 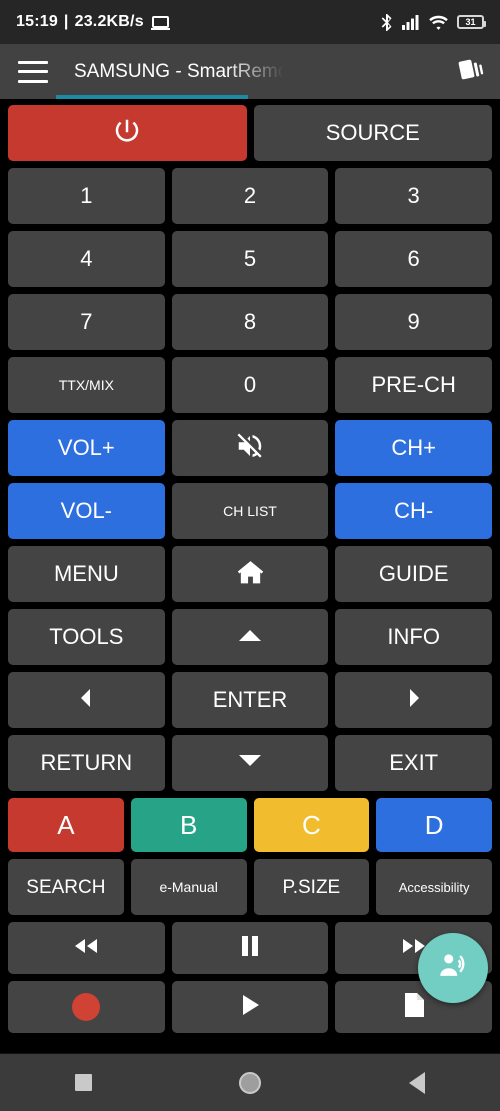 I want to click on color-b-button: B, so click(x=188, y=825).